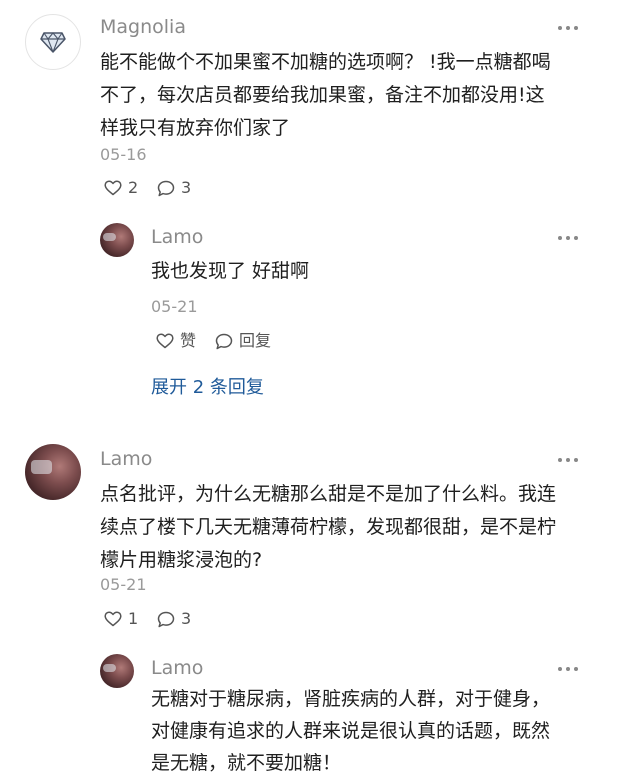 The height and width of the screenshot is (779, 617). What do you see at coordinates (133, 618) in the screenshot?
I see `like-count: 1` at bounding box center [133, 618].